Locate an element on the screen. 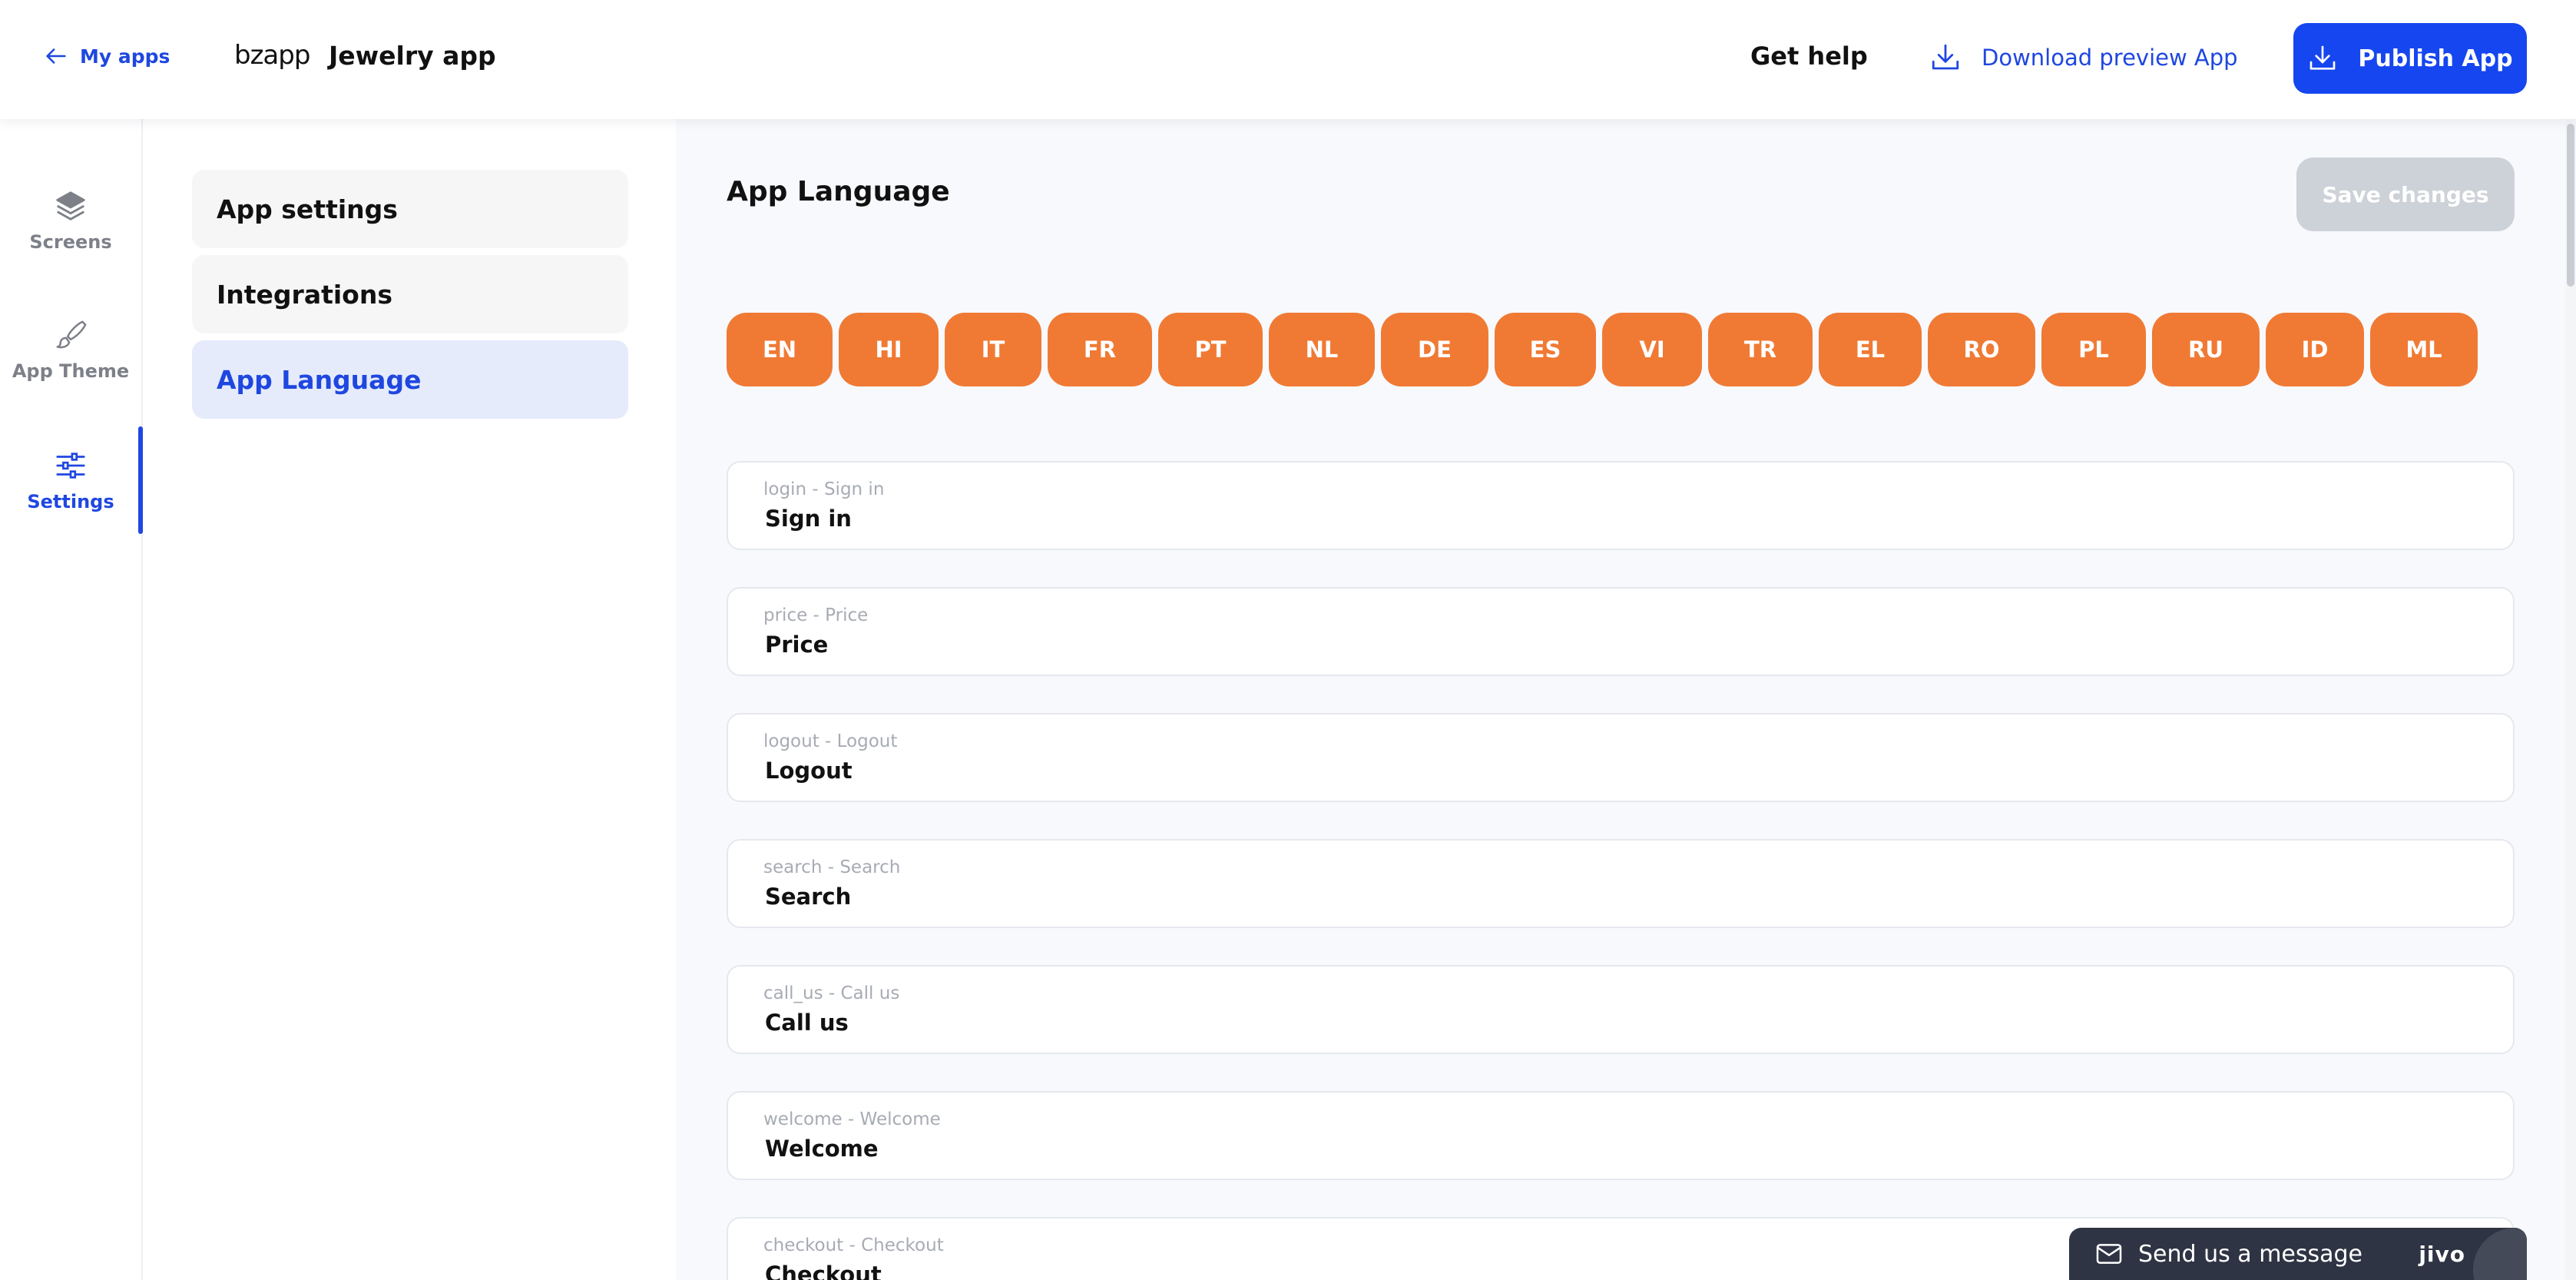 This screenshot has height=1280, width=2576. save-changes-button: Save changes is located at coordinates (2405, 194).